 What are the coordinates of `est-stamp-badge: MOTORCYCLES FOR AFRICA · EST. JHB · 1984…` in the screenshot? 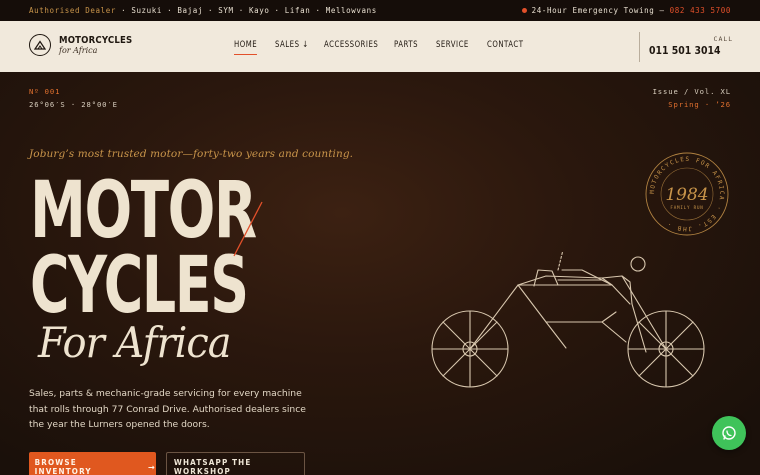 It's located at (687, 194).